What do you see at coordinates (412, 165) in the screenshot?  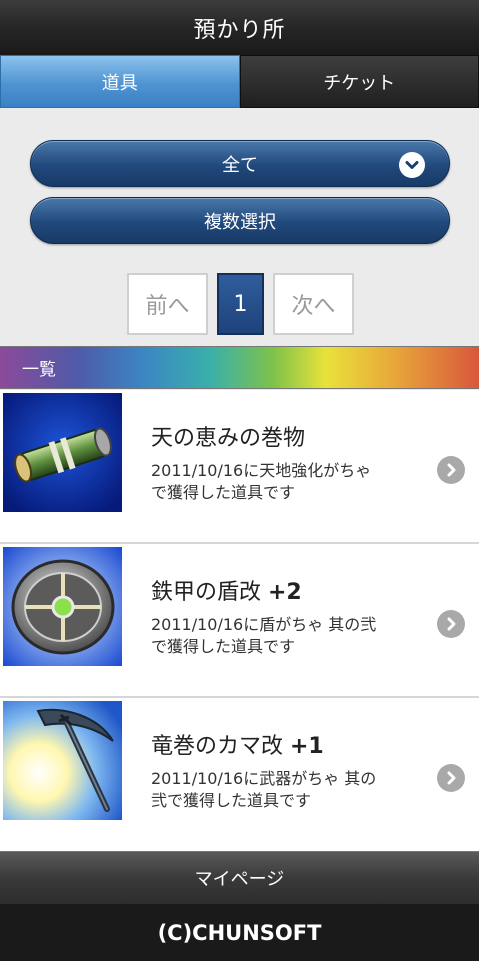 I see `chevron-down-icon` at bounding box center [412, 165].